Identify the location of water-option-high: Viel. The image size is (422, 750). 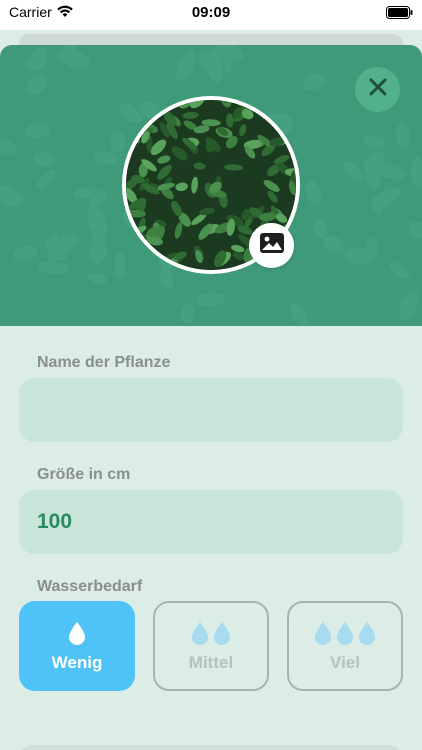
(345, 646).